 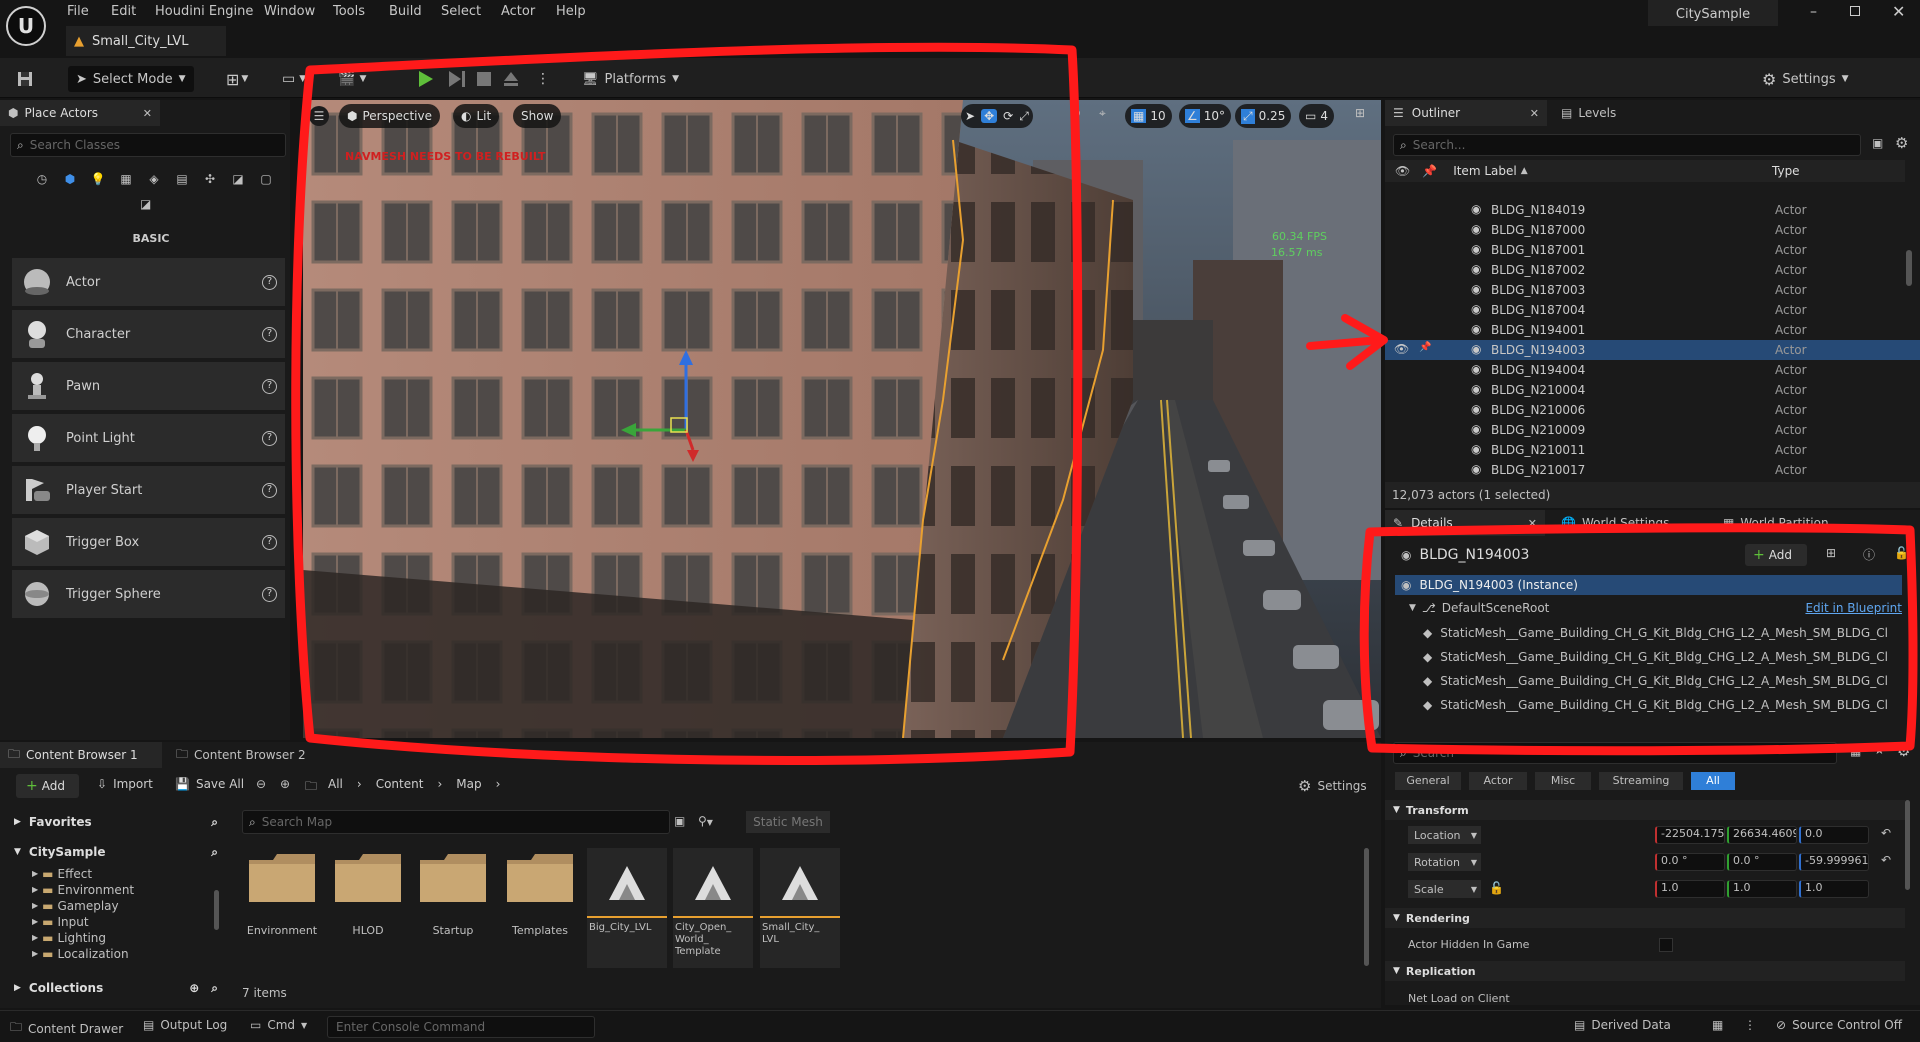 What do you see at coordinates (1853, 608) in the screenshot?
I see `edit-in-blueprint-link: Edit in Blueprint` at bounding box center [1853, 608].